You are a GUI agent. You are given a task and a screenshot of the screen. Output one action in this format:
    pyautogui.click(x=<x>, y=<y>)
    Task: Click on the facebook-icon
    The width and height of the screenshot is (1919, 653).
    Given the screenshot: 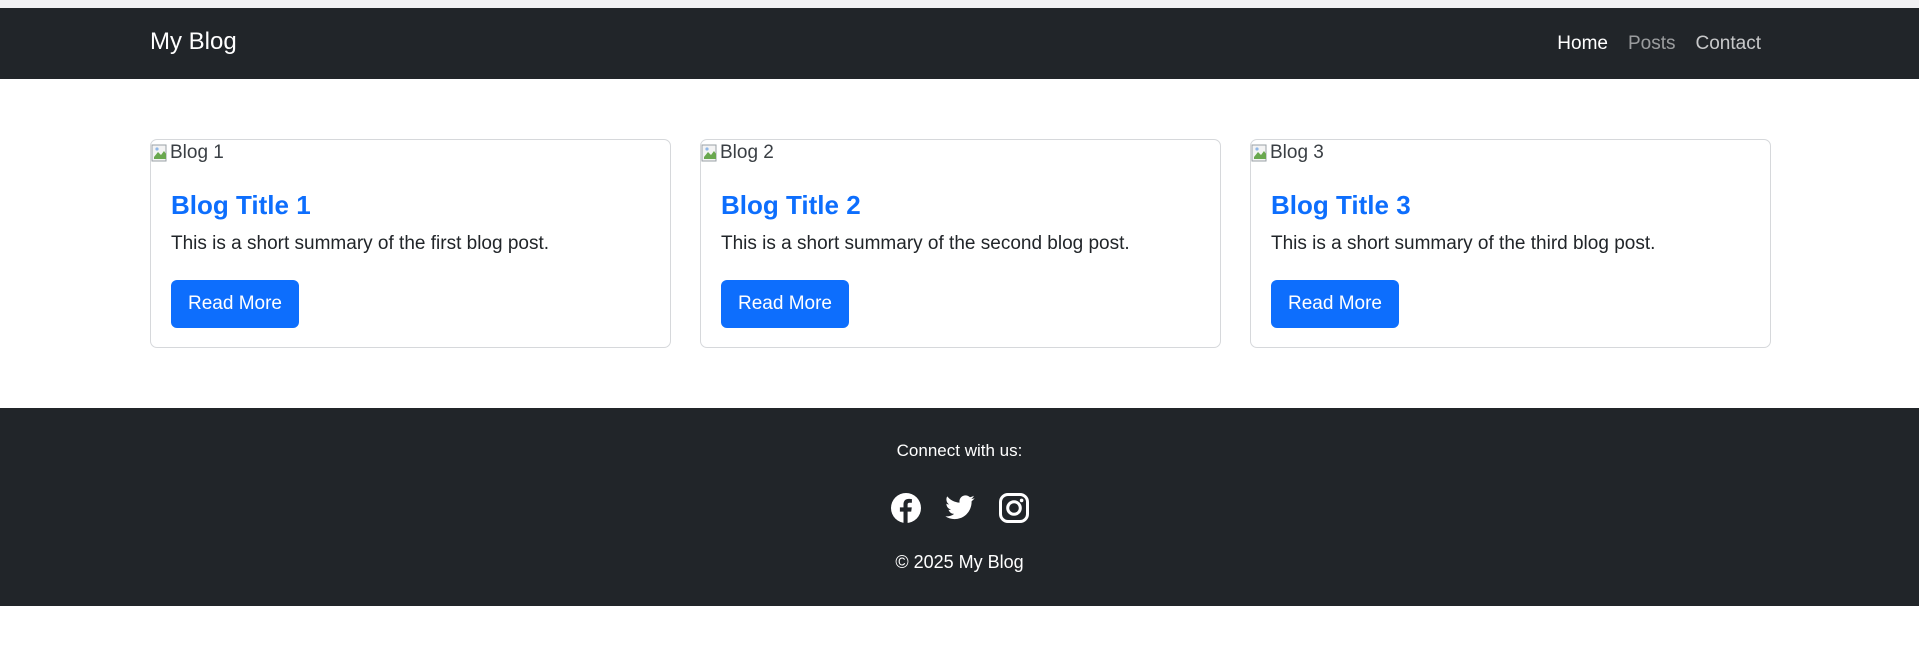 What is the action you would take?
    pyautogui.click(x=906, y=508)
    